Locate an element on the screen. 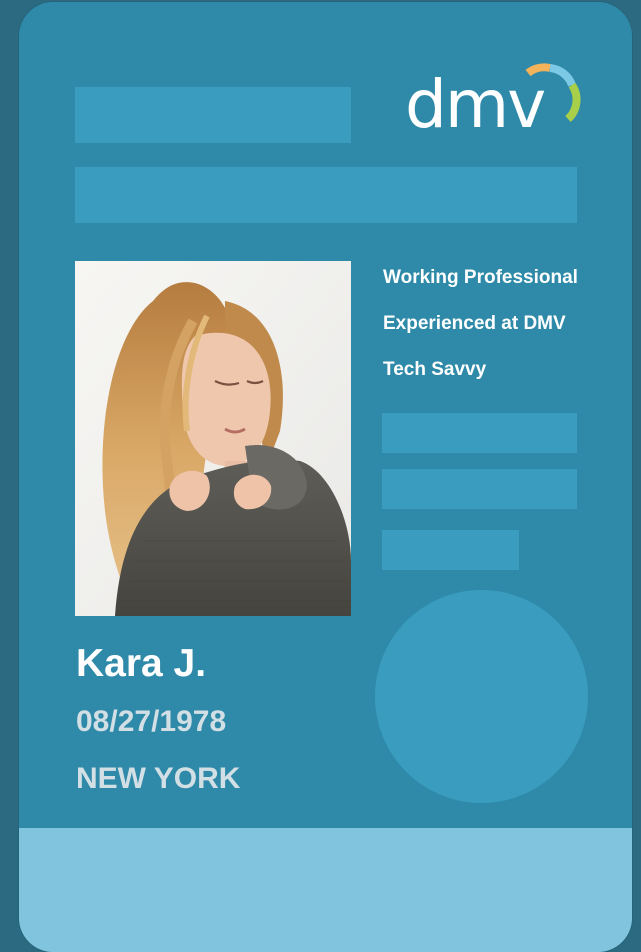  card-footer is located at coordinates (325, 890).